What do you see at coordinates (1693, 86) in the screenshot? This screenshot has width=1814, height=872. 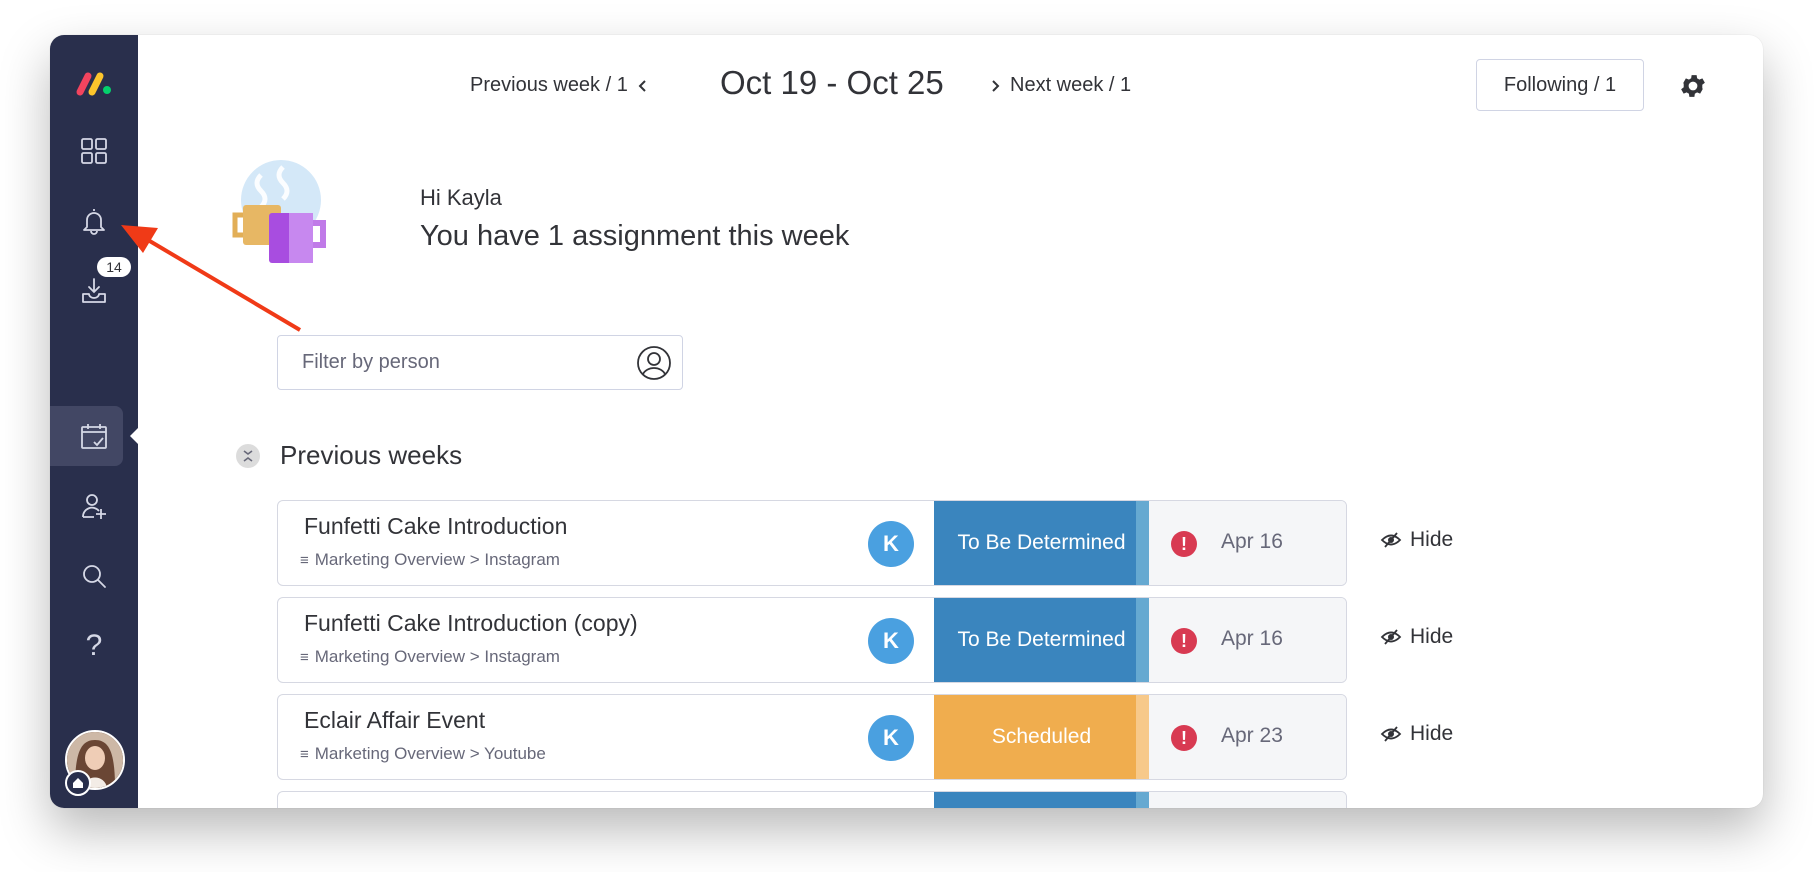 I see `gear-icon` at bounding box center [1693, 86].